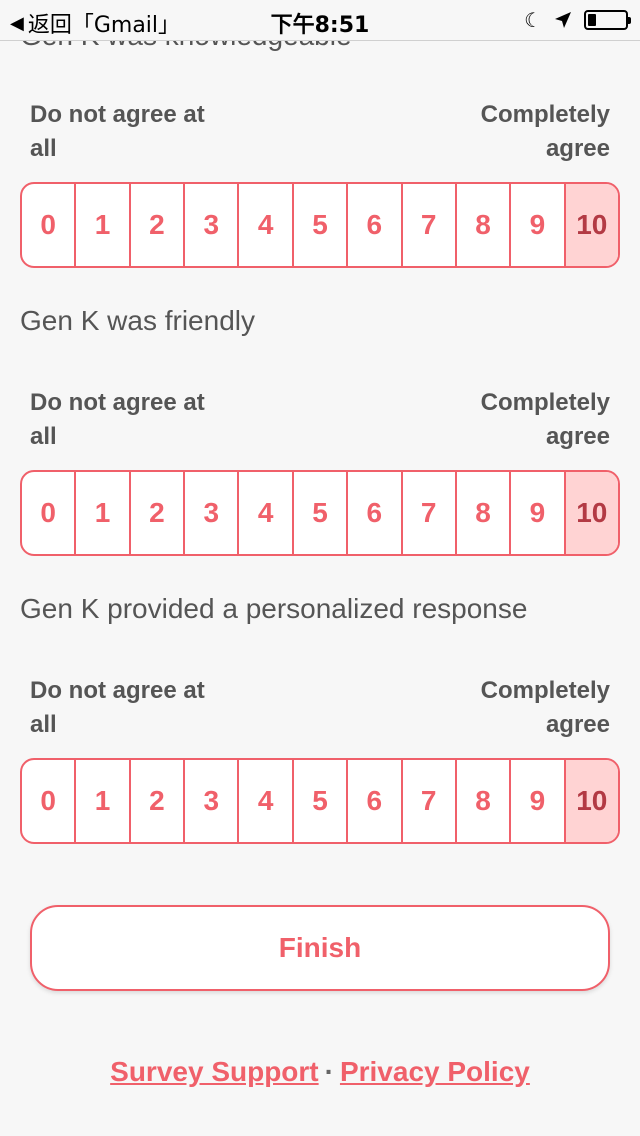 This screenshot has width=640, height=1136. Describe the element at coordinates (435, 1071) in the screenshot. I see `privacy-policy-link: Privacy Policy` at that location.